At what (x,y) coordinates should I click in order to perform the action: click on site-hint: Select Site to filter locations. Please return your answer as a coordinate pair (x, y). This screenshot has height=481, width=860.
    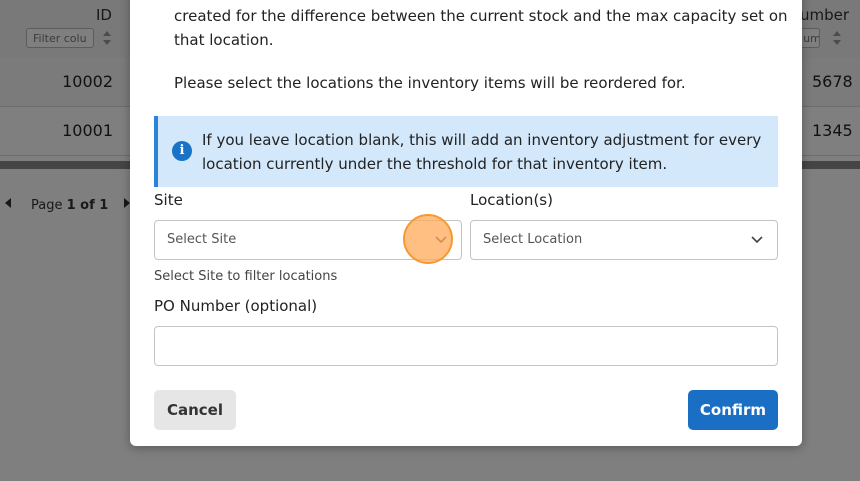
    Looking at the image, I should click on (246, 276).